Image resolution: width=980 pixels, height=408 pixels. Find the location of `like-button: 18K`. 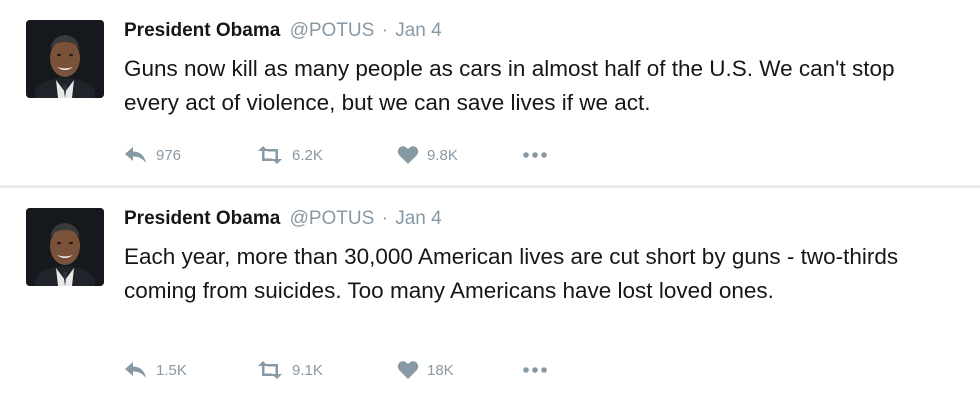

like-button: 18K is located at coordinates (425, 370).